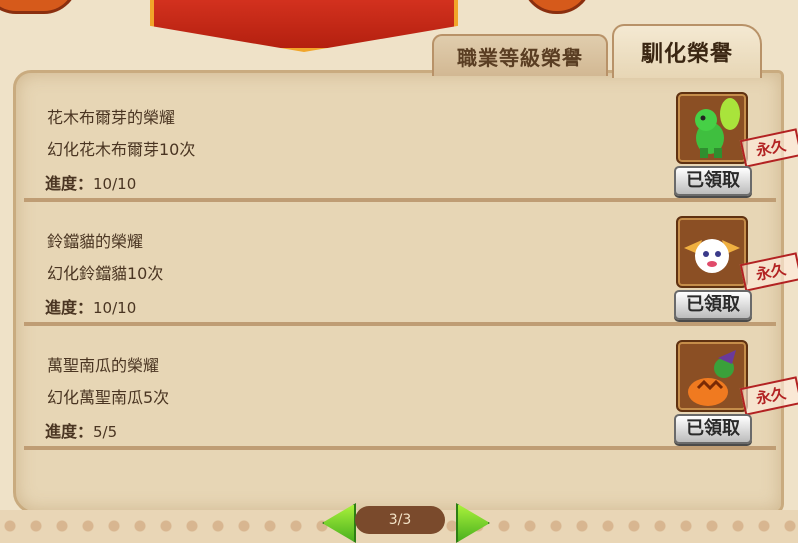  What do you see at coordinates (304, 26) in the screenshot?
I see `title-banner` at bounding box center [304, 26].